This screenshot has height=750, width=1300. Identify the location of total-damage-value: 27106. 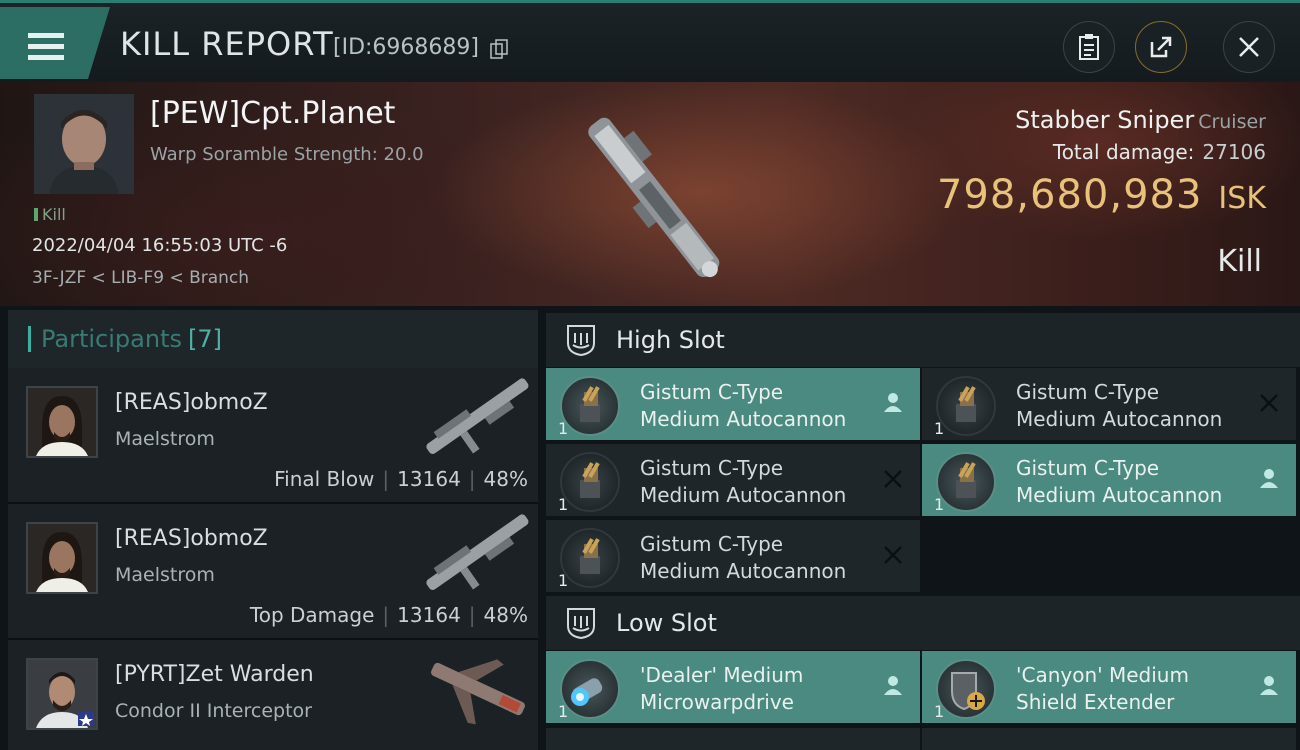
(1234, 152).